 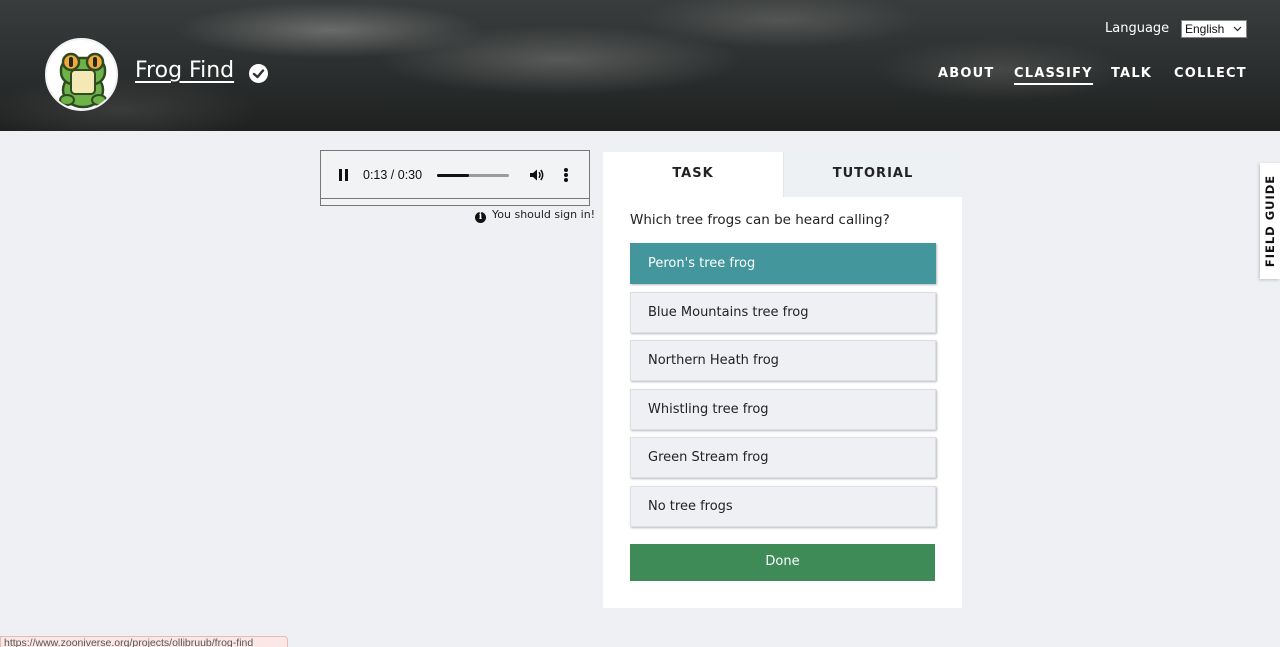 I want to click on project-title-link: Frog Find, so click(x=184, y=70).